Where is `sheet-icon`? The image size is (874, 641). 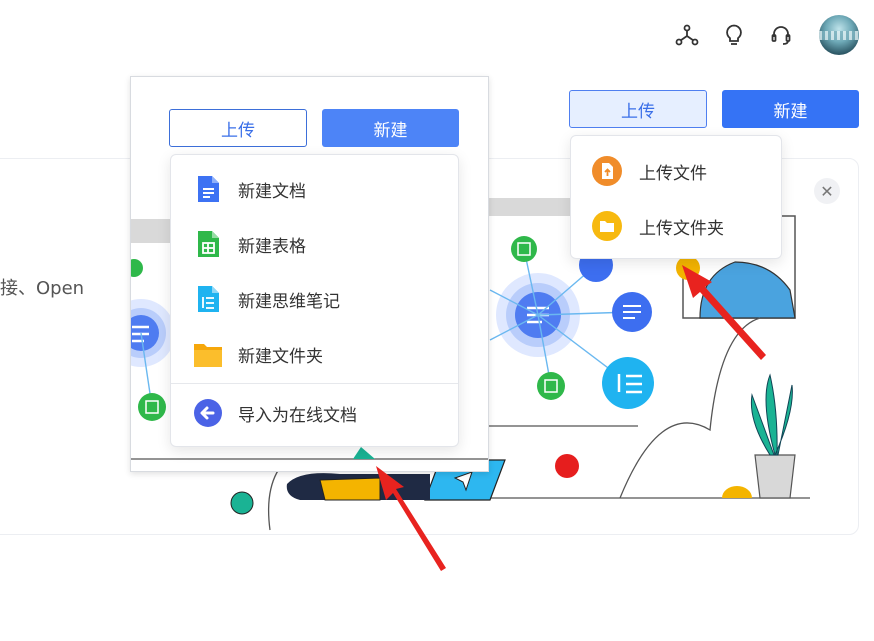 sheet-icon is located at coordinates (208, 244).